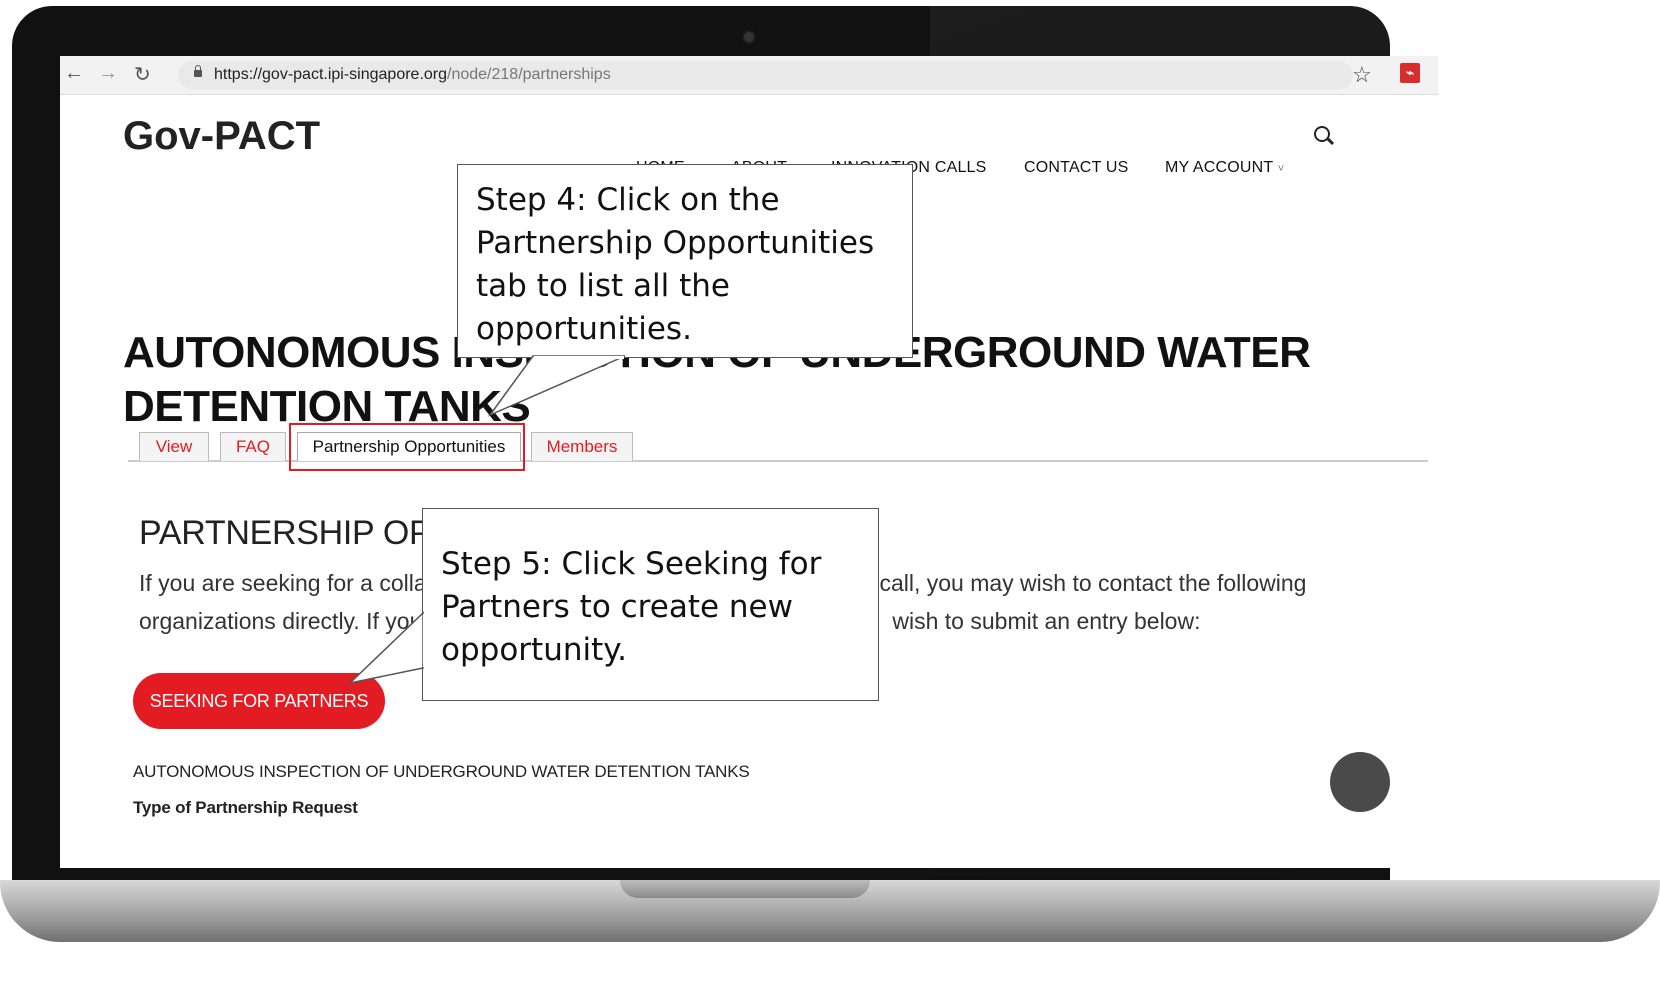  Describe the element at coordinates (749, 37) in the screenshot. I see `webcam` at that location.